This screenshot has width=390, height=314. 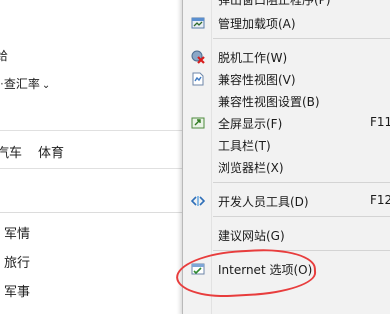 I want to click on category-tab-sports: 体育, so click(x=51, y=151).